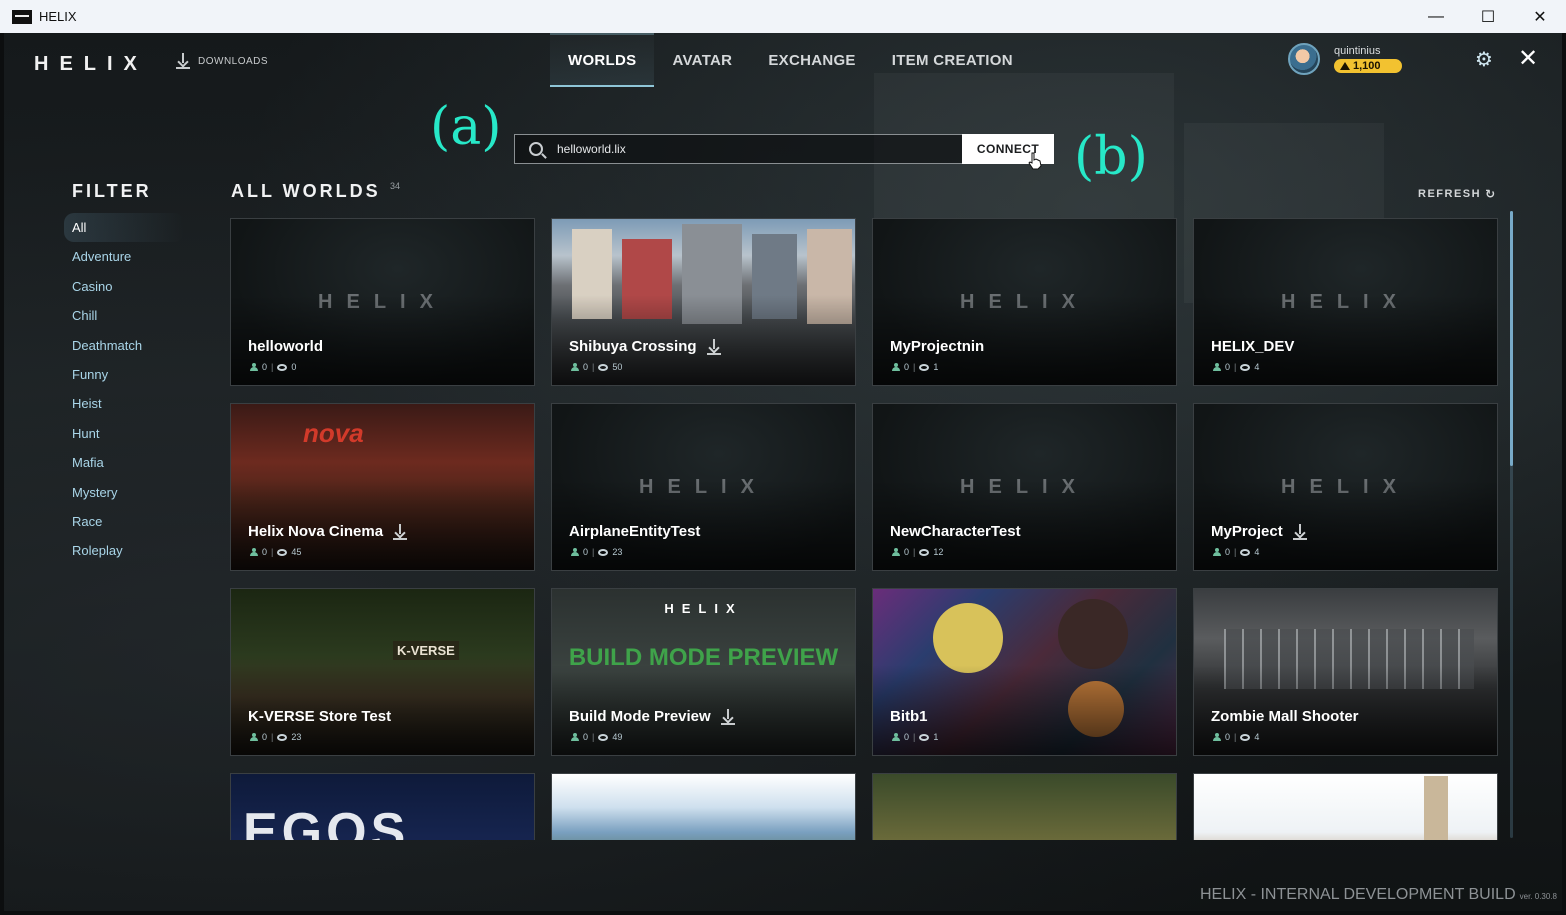 This screenshot has height=915, width=1566. Describe the element at coordinates (124, 315) in the screenshot. I see `filter-item-chill: Chill` at that location.